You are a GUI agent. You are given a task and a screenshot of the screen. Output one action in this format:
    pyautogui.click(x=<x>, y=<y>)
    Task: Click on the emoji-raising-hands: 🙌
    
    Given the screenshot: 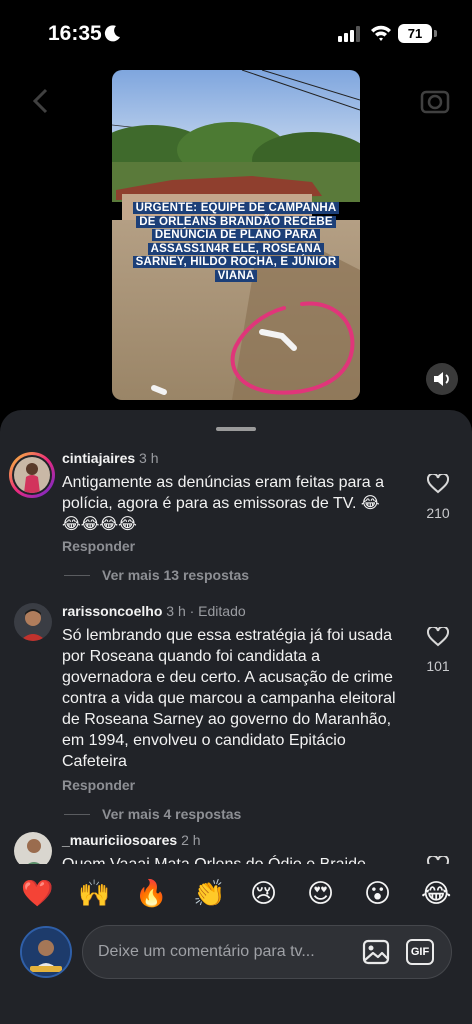 What is the action you would take?
    pyautogui.click(x=94, y=893)
    